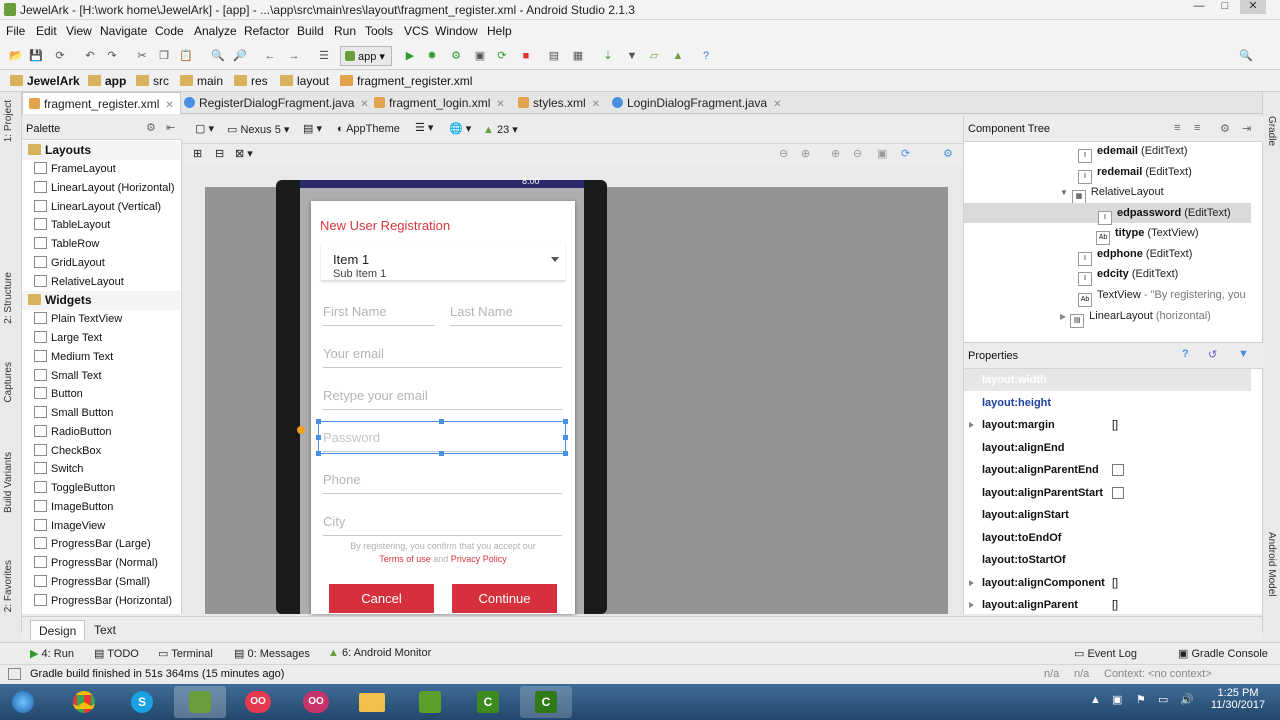 This screenshot has height=720, width=1280. I want to click on restore-defaults-icon: ↺, so click(1212, 354).